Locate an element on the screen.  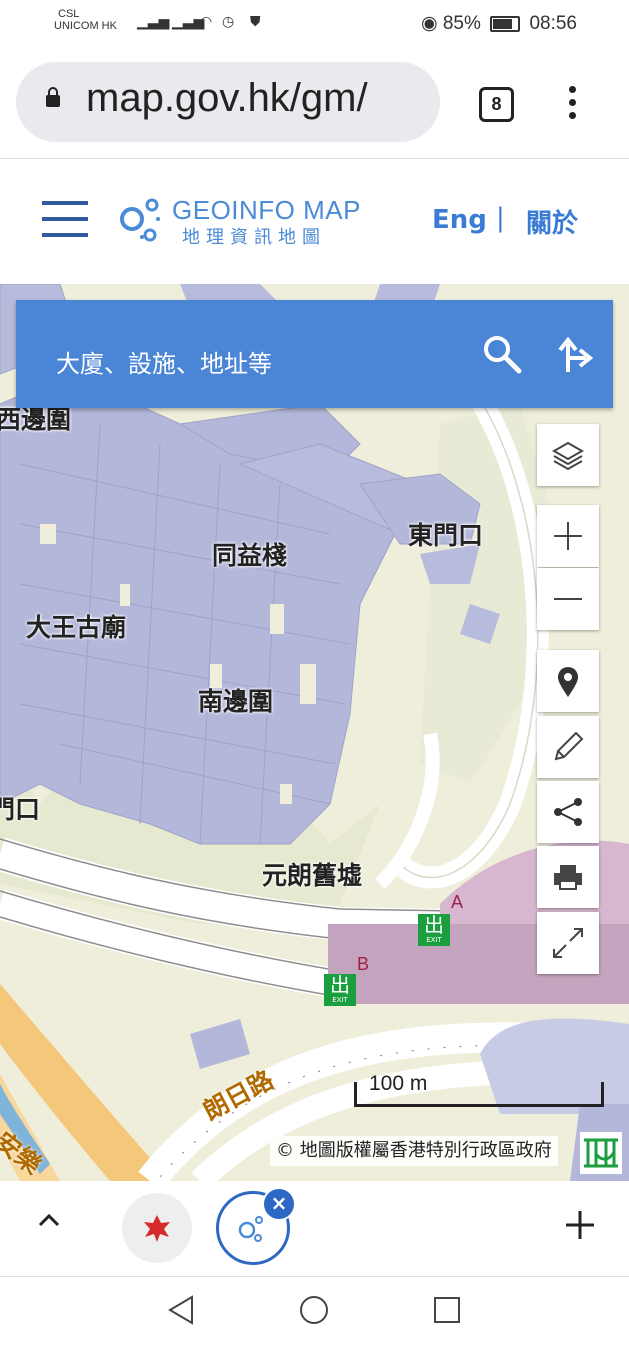
hk-gov-logo-icon is located at coordinates (601, 1153).